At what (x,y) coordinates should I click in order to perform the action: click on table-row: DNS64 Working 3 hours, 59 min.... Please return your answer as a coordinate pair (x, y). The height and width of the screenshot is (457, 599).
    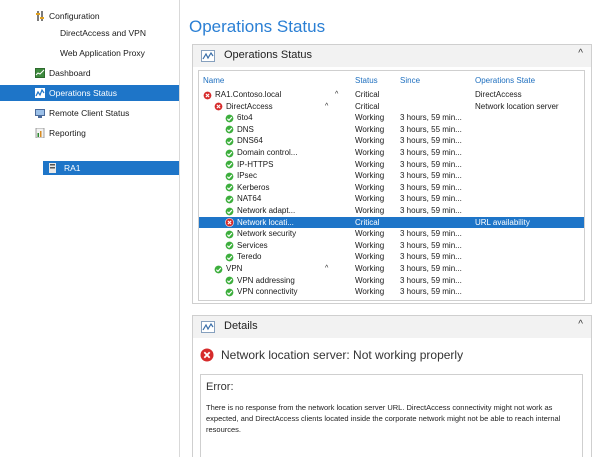
    Looking at the image, I should click on (391, 141).